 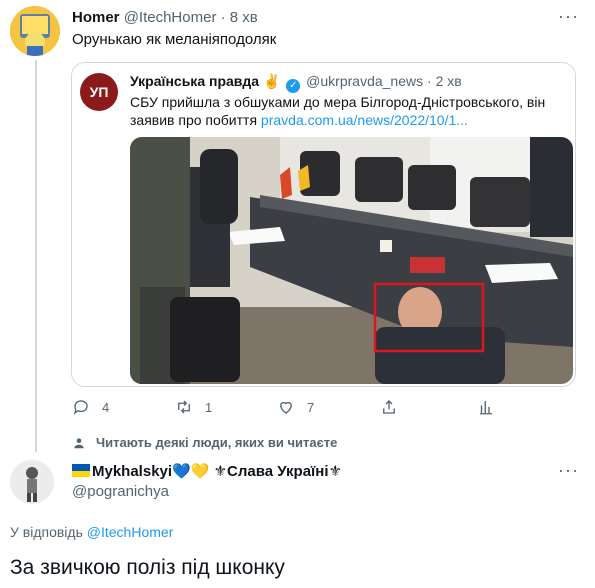 What do you see at coordinates (151, 471) in the screenshot?
I see `tweet2-name-main: Mykhalskyi💙💛` at bounding box center [151, 471].